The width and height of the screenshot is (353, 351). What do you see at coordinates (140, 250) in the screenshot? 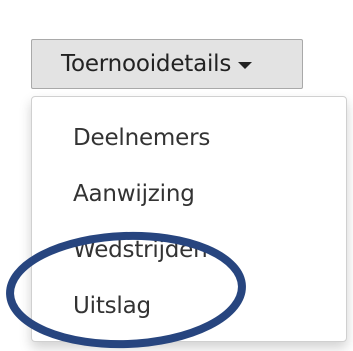
I see `menu-item-wedstrijden: Wedstrijden` at bounding box center [140, 250].